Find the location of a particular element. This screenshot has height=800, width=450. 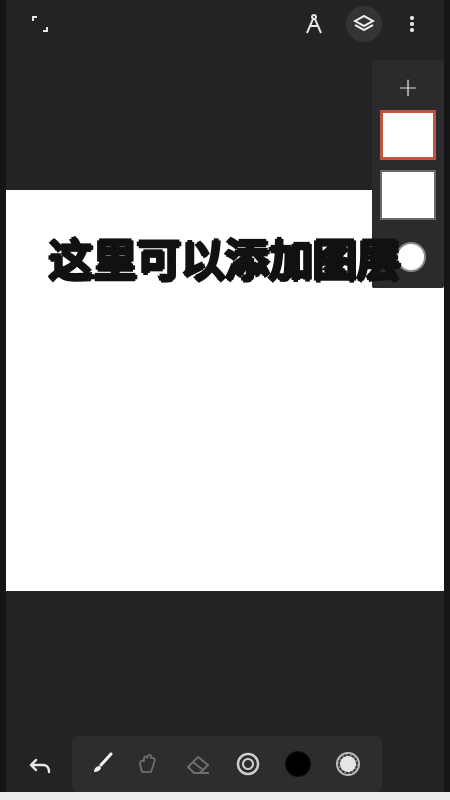

brush-size-icon is located at coordinates (248, 764).